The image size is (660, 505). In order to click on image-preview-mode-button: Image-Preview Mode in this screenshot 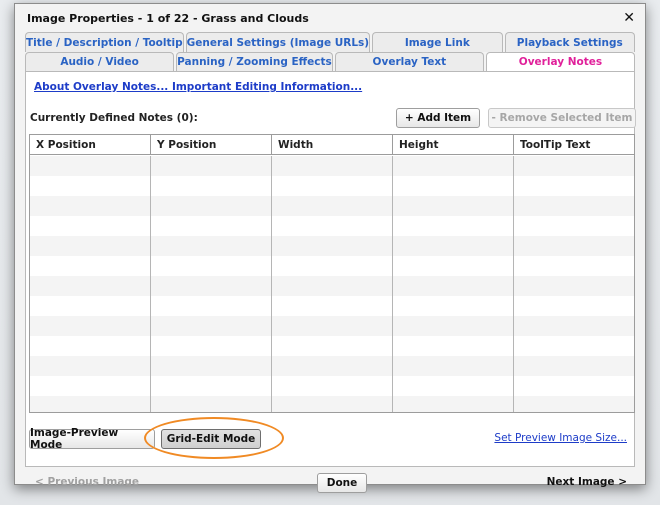, I will do `click(92, 439)`.